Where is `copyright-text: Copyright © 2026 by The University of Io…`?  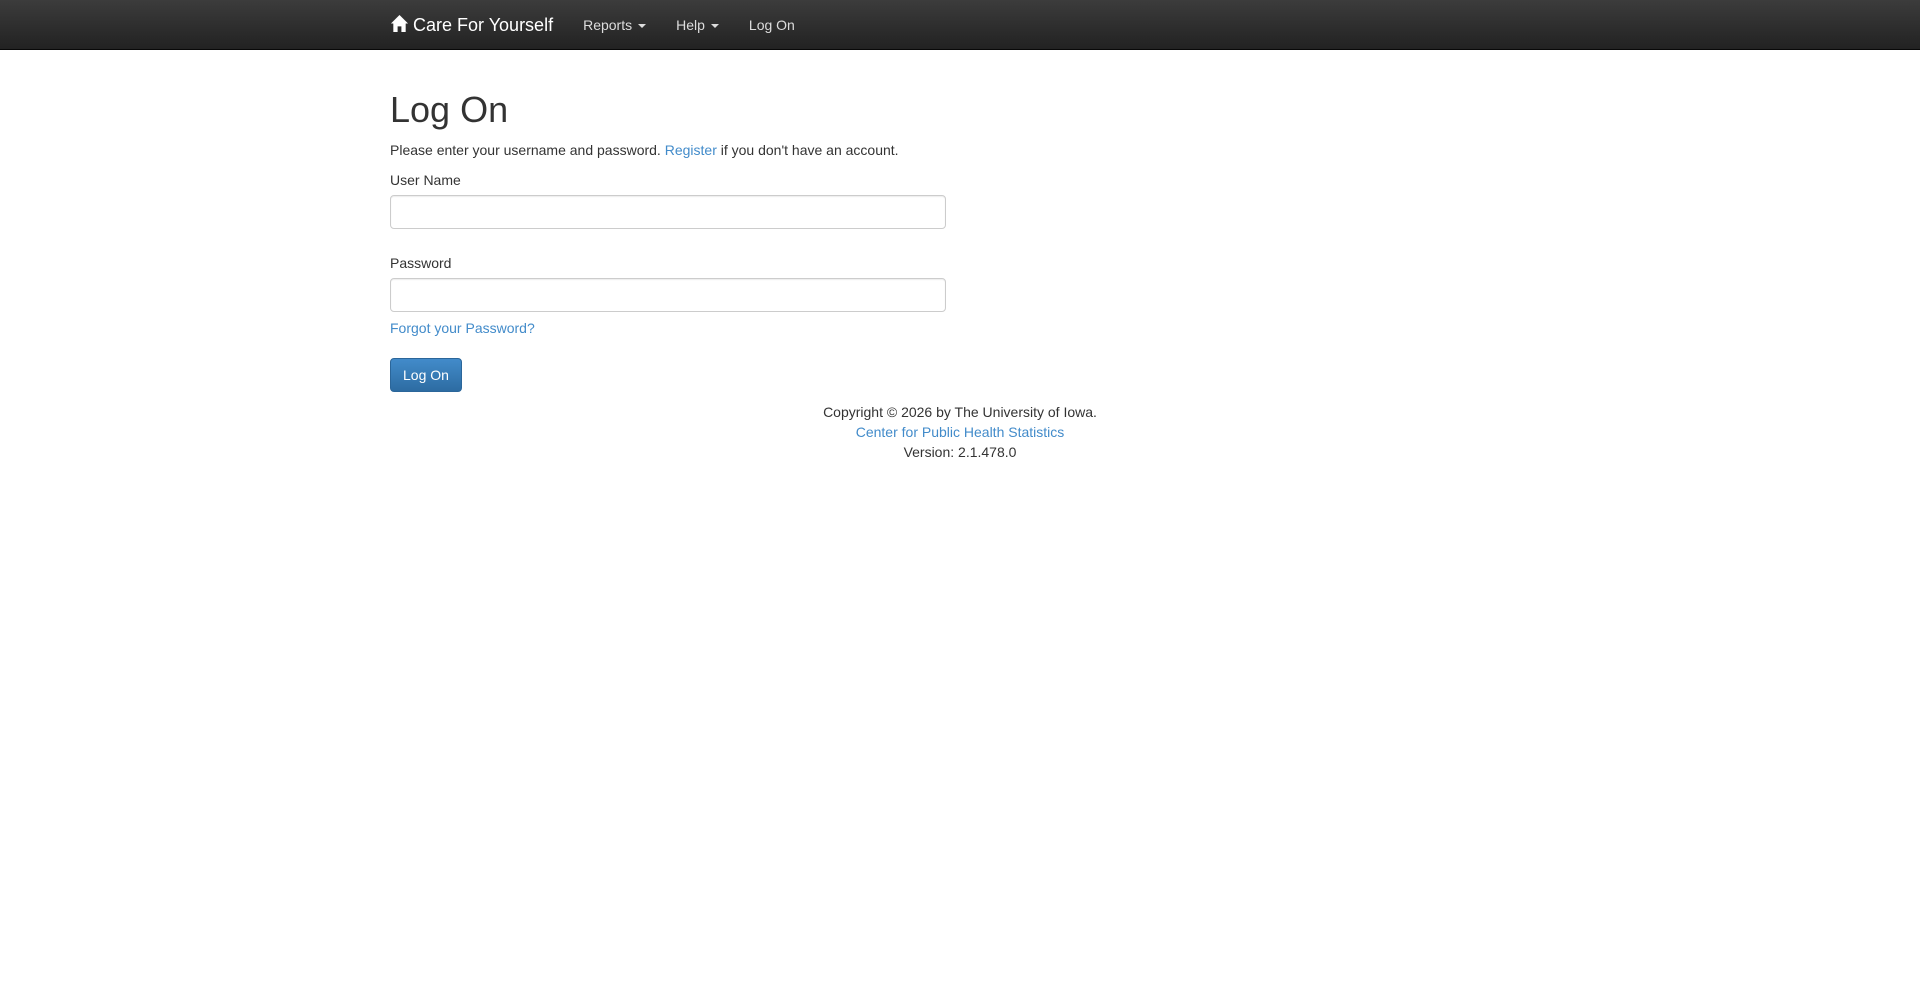
copyright-text: Copyright © 2026 by The University of Io… is located at coordinates (960, 412).